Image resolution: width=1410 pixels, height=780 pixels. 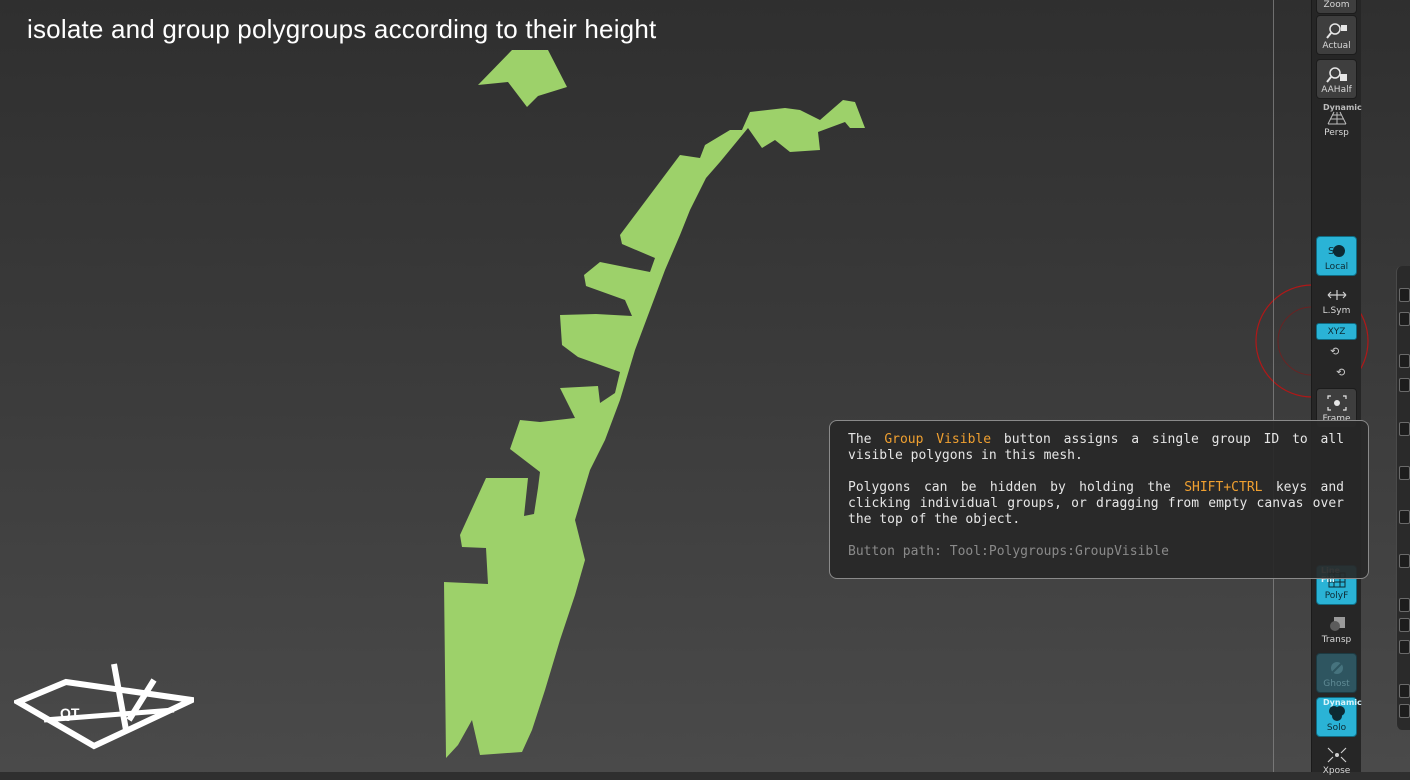 I want to click on zoom-button: Zoom, so click(x=1336, y=7).